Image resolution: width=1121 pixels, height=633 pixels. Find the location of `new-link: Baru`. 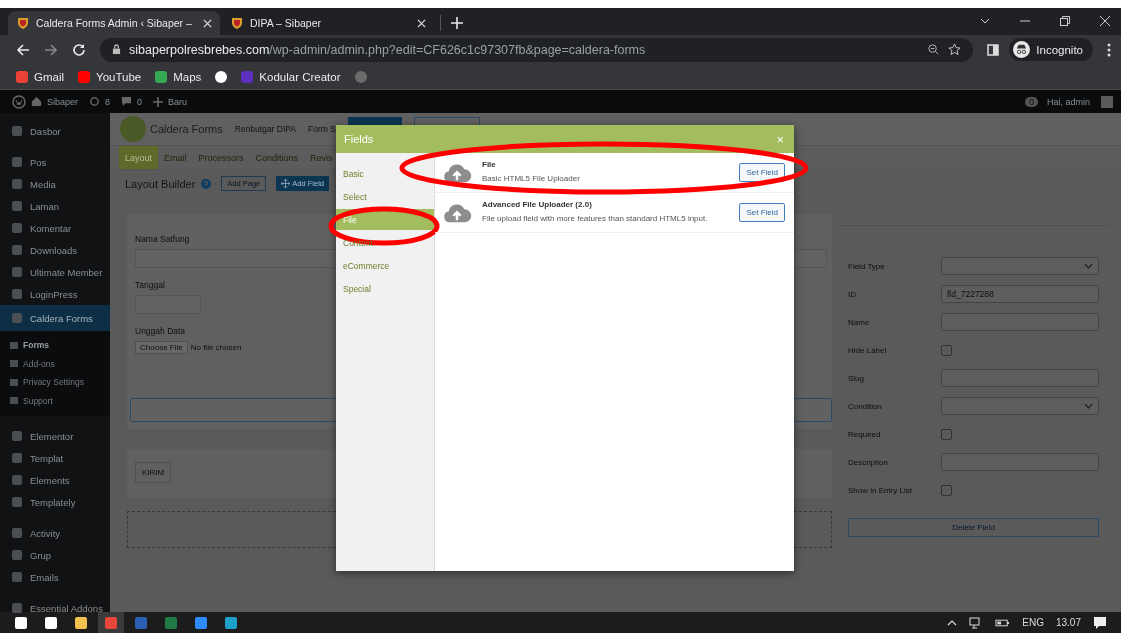

new-link: Baru is located at coordinates (178, 101).